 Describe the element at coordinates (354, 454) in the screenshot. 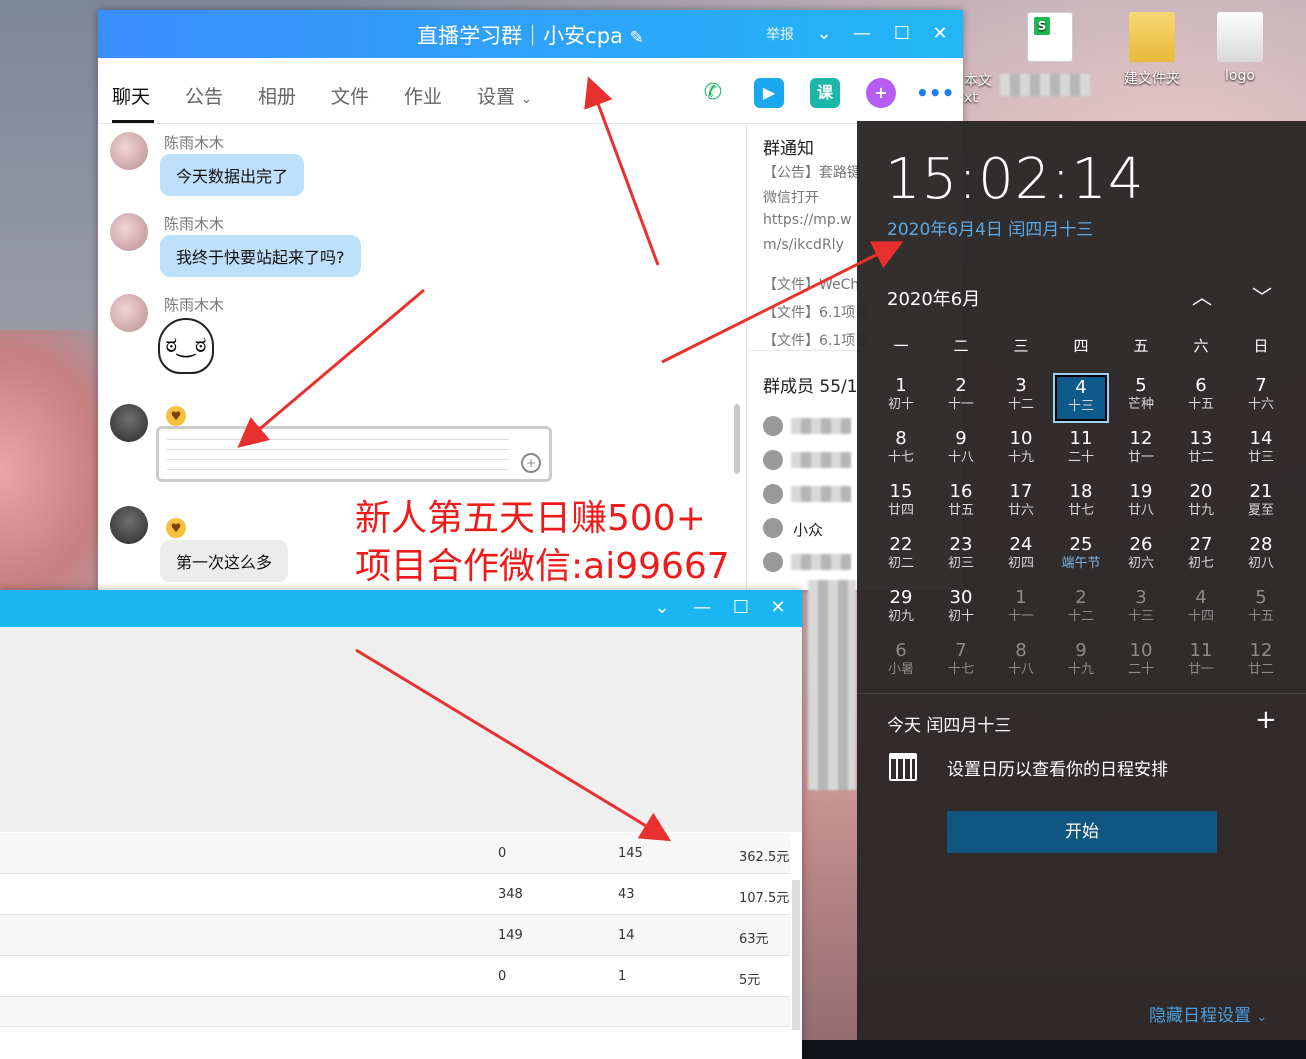

I see `screenshot-image-message: +` at that location.